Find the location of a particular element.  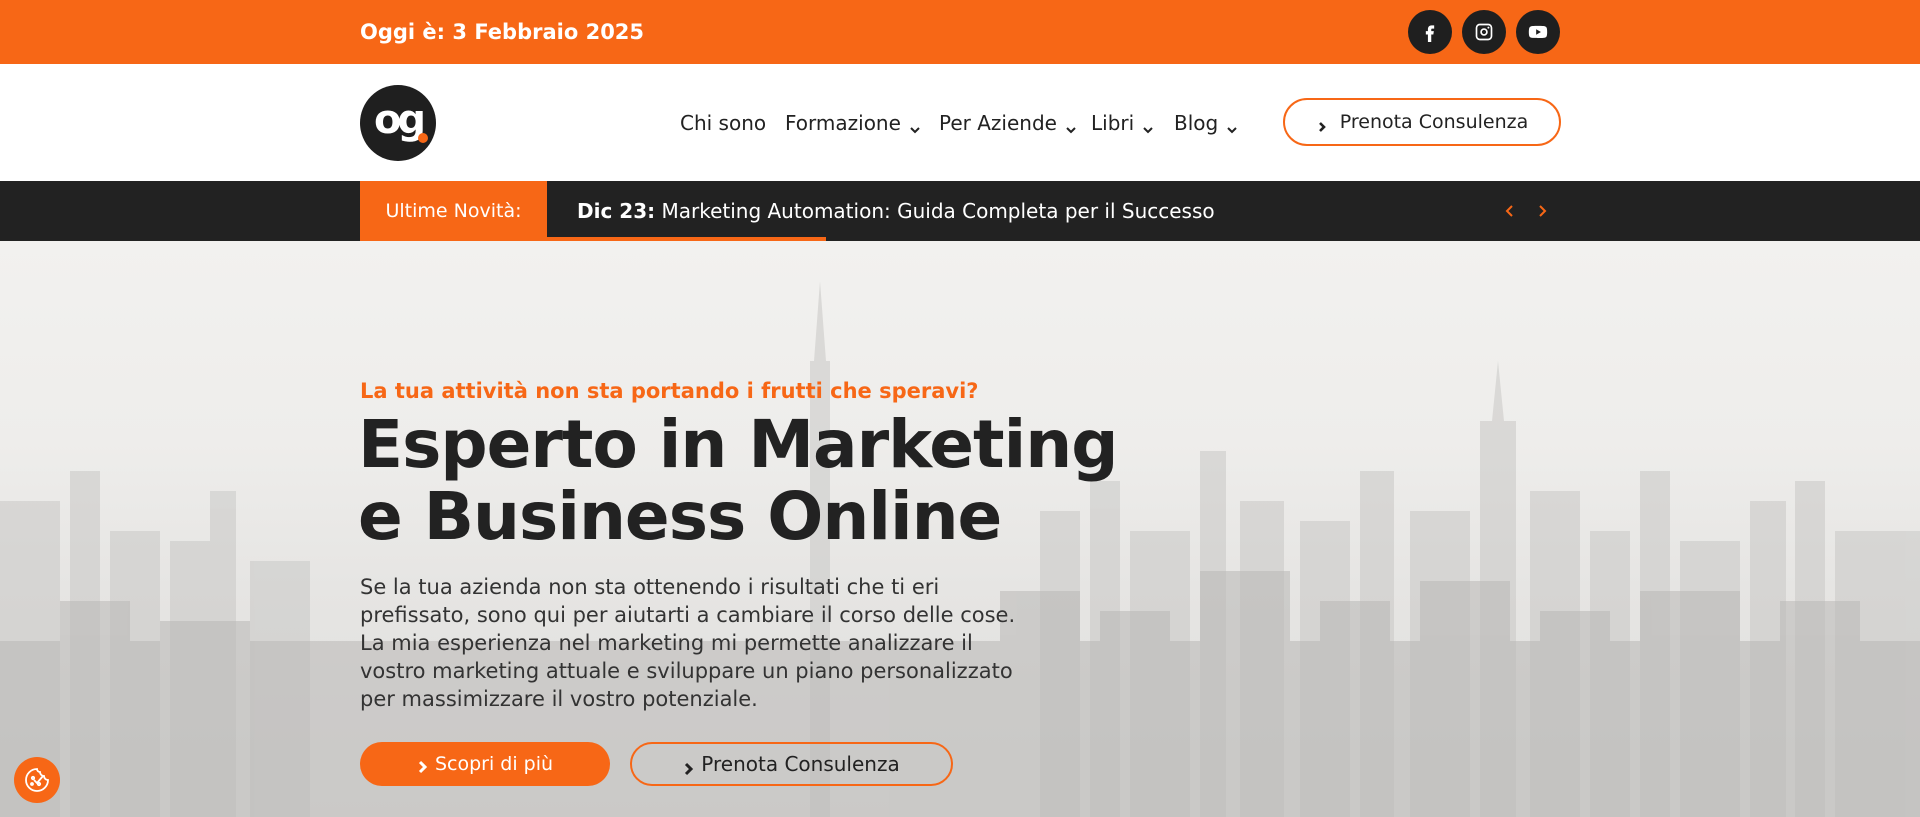

hero-title-line1: Esperto in Marketing is located at coordinates (738, 444).